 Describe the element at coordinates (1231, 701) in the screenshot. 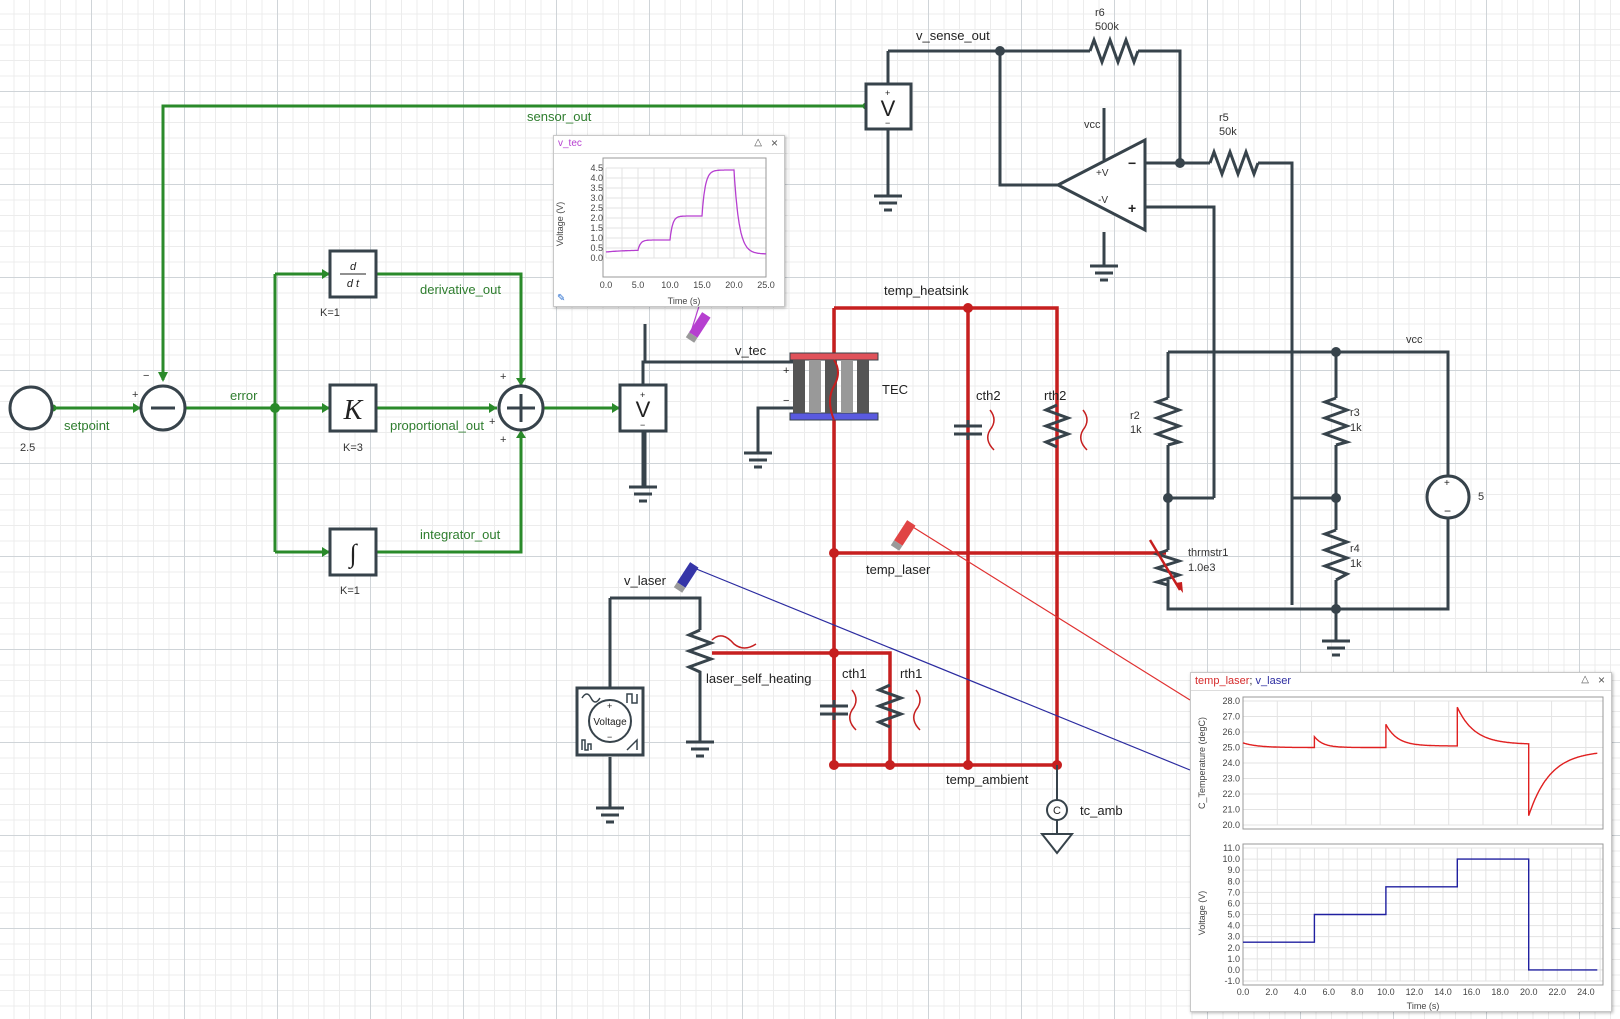

I see `axis-tick-label: 28.0` at that location.